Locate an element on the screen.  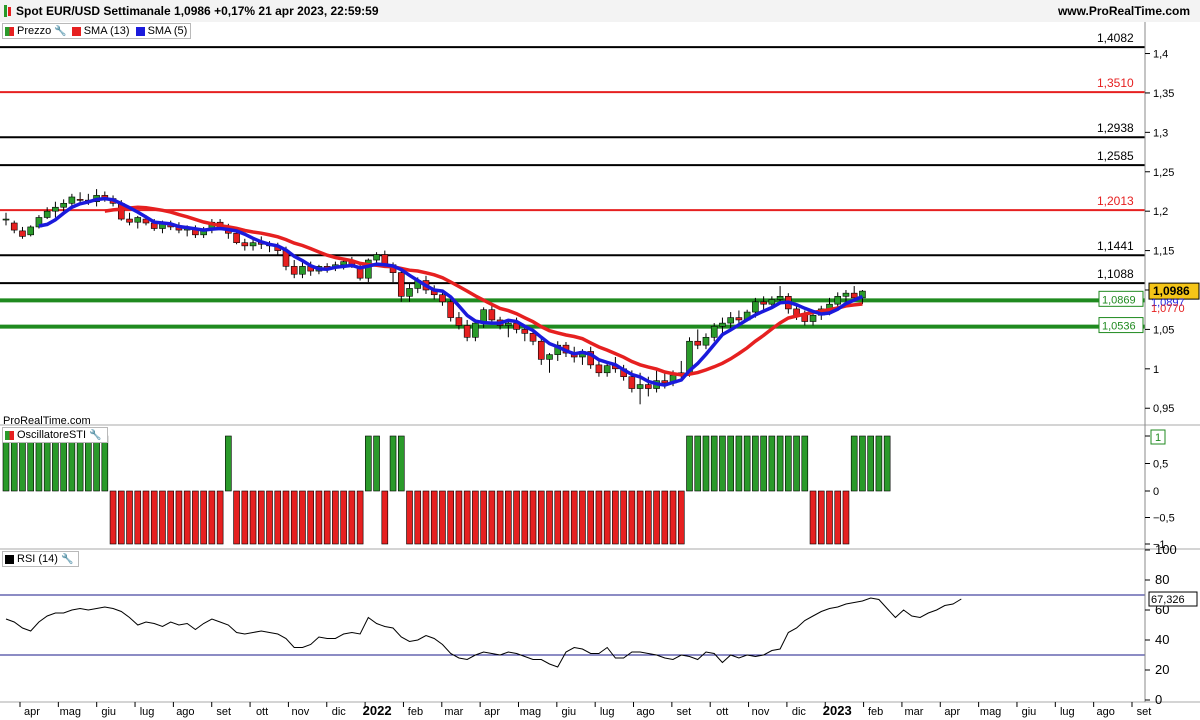
site-link: www.ProRealTime.com is located at coordinates (1124, 11).